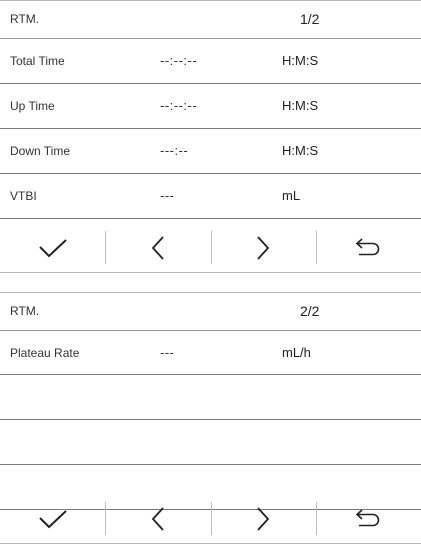 This screenshot has height=545, width=421. I want to click on panel-header: RTM. 1/2, so click(210, 20).